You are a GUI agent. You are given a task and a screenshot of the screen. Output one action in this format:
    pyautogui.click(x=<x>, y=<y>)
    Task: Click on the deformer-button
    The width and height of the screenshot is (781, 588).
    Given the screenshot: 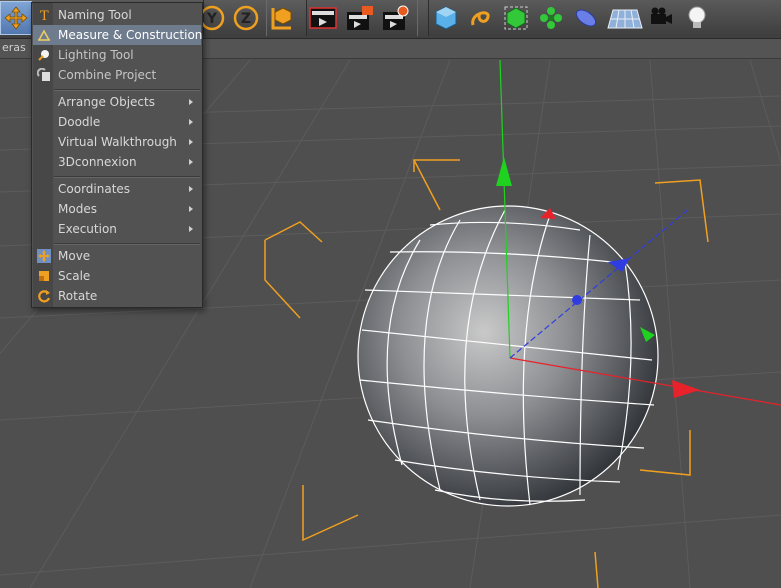 What is the action you would take?
    pyautogui.click(x=586, y=18)
    